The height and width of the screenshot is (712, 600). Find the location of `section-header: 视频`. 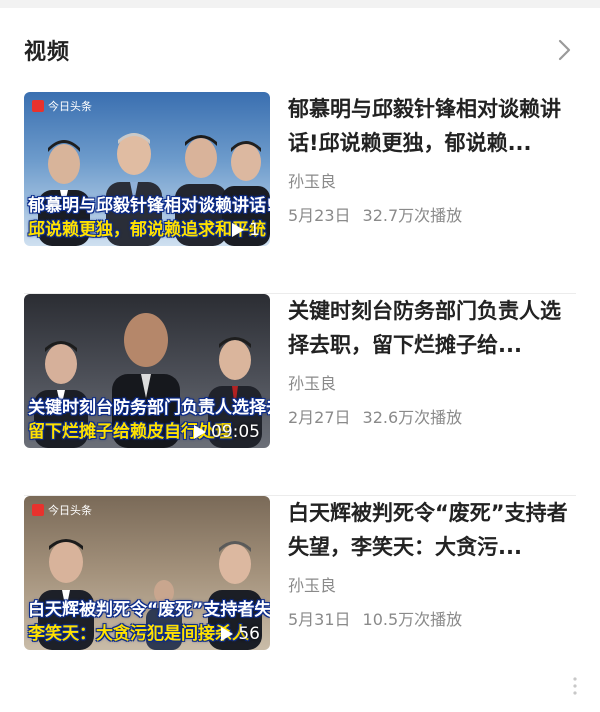

section-header: 视频 is located at coordinates (300, 50).